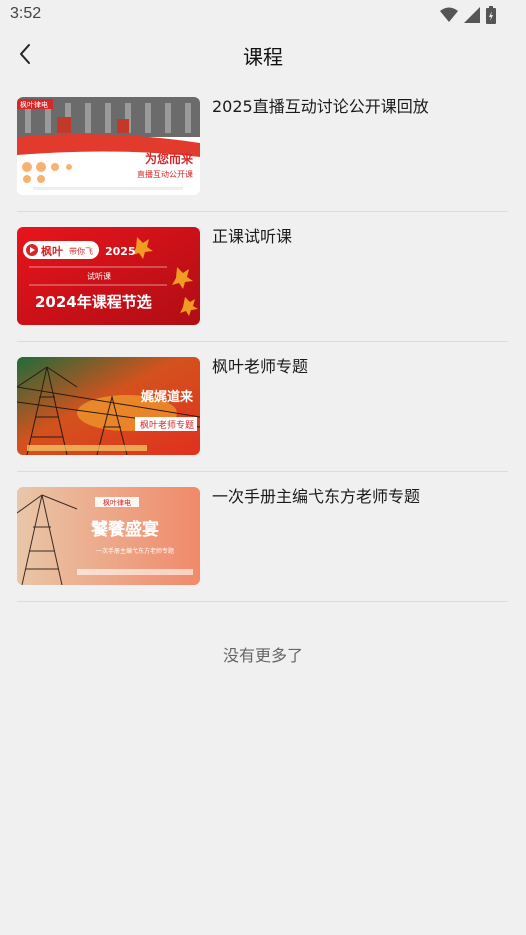  Describe the element at coordinates (93, 302) in the screenshot. I see `thumb-main: 2024年课程节选` at that location.